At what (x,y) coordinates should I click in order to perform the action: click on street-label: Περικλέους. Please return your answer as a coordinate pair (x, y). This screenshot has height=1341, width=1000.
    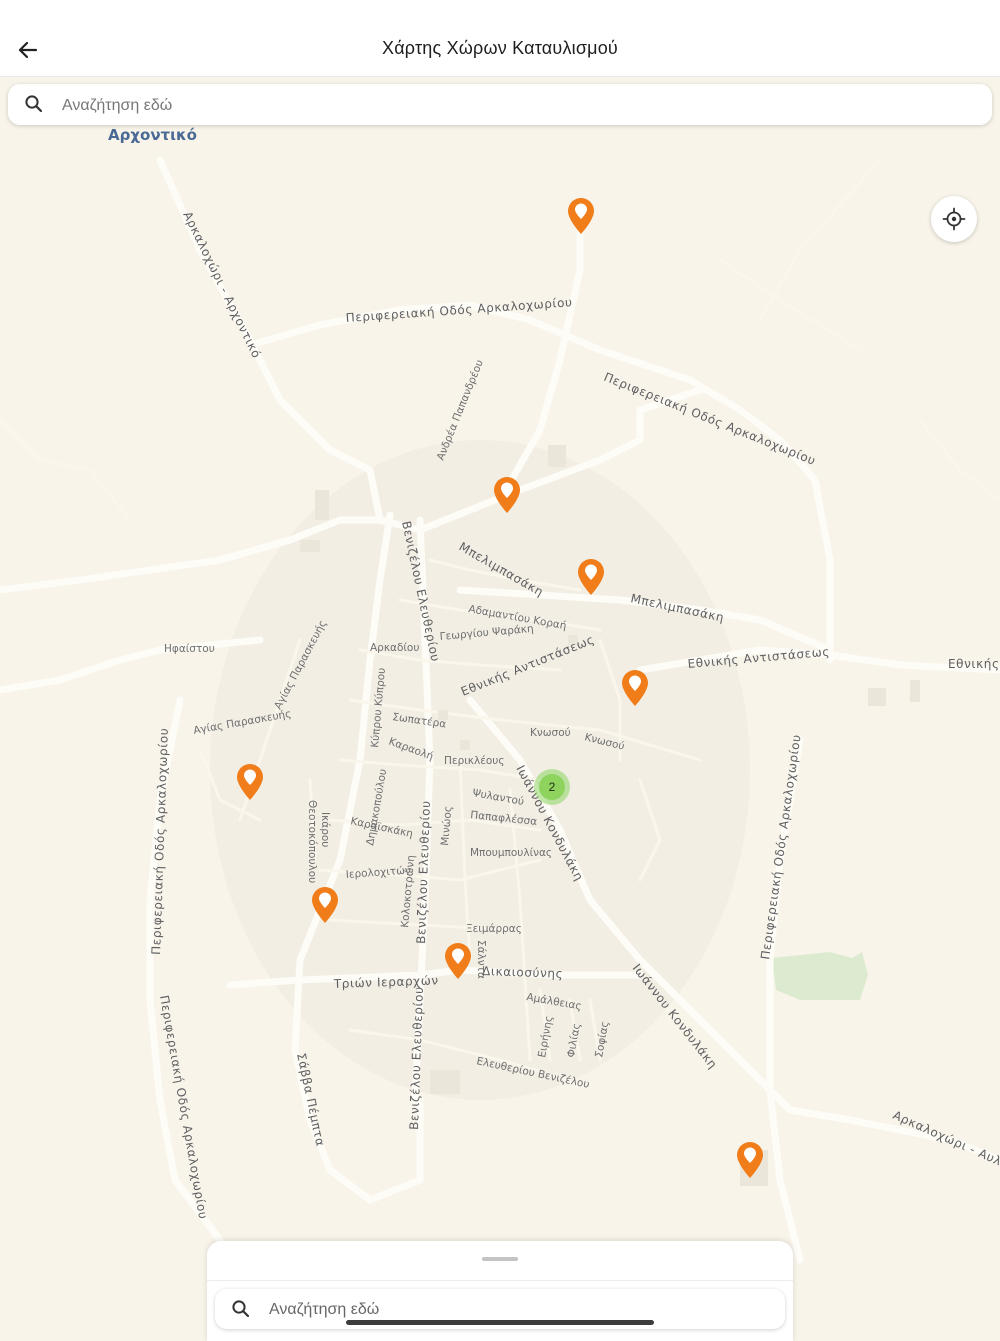
    Looking at the image, I should click on (474, 761).